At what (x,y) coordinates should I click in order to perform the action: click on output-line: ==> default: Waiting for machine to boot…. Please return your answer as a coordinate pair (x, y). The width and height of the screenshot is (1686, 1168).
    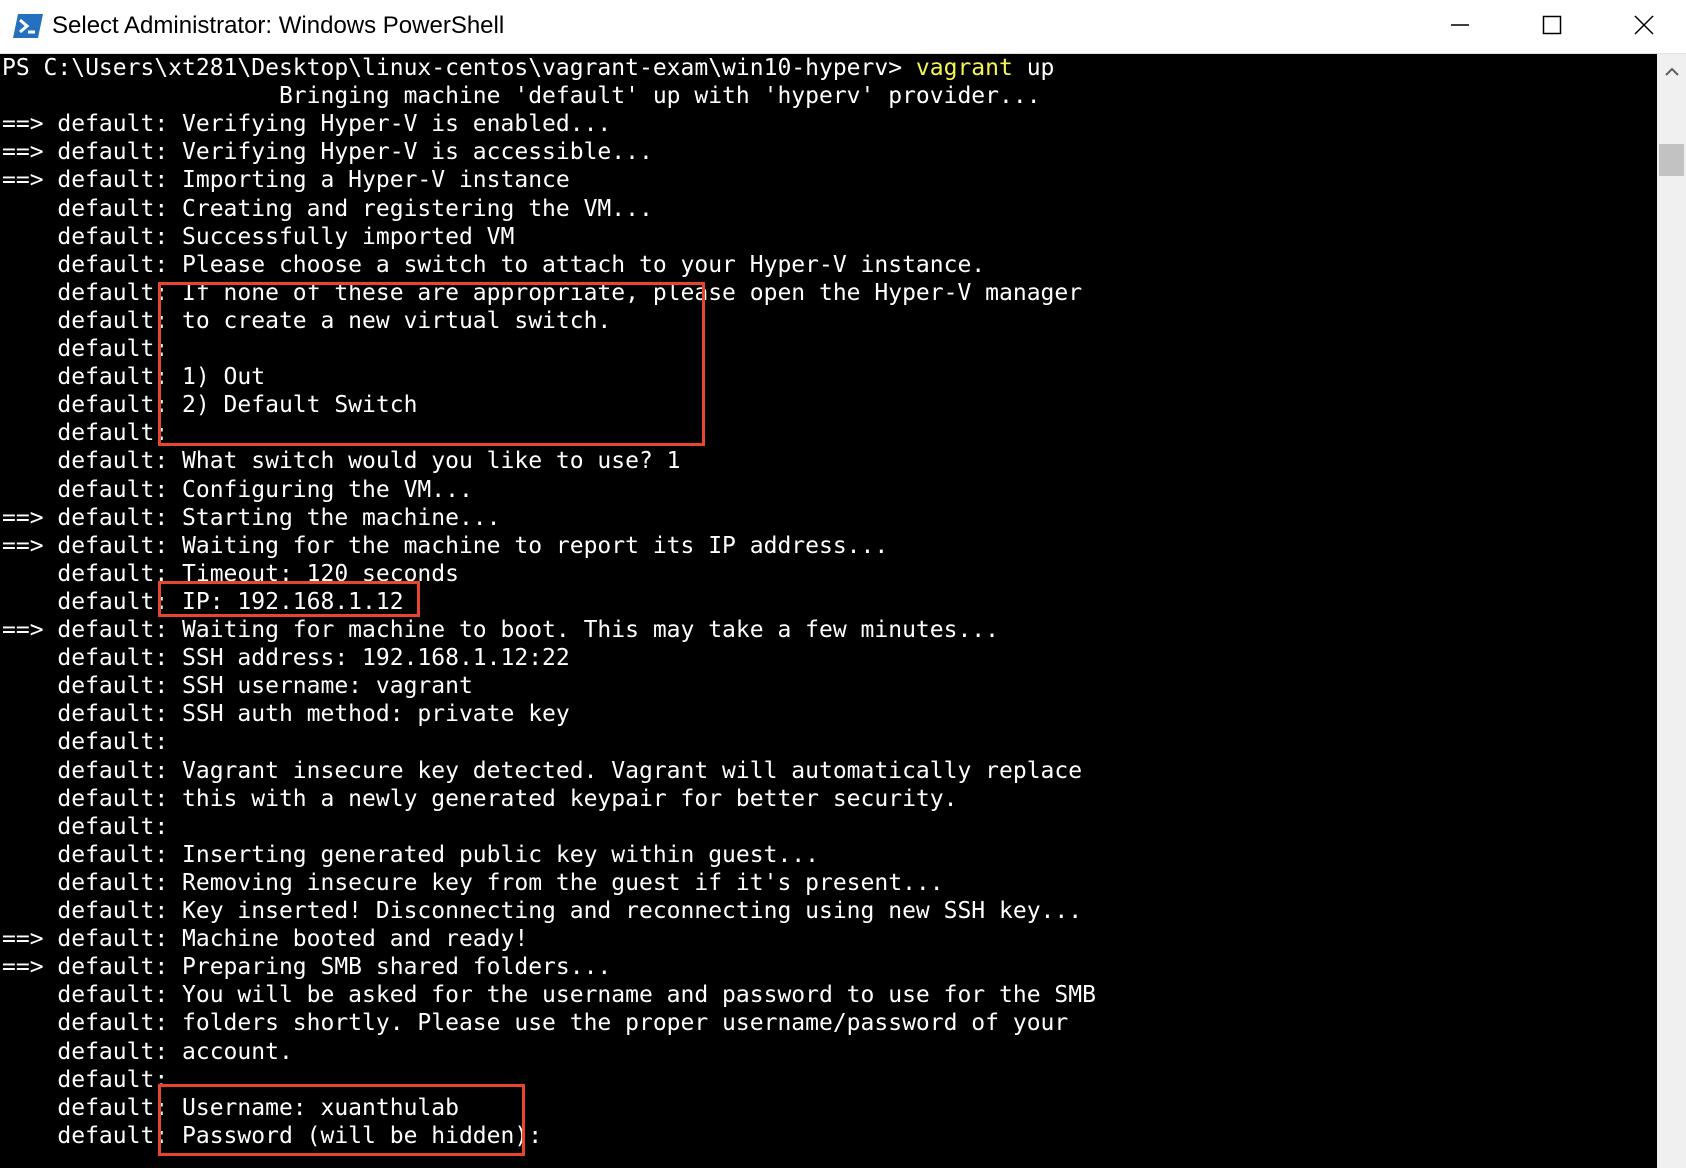
    Looking at the image, I should click on (500, 630).